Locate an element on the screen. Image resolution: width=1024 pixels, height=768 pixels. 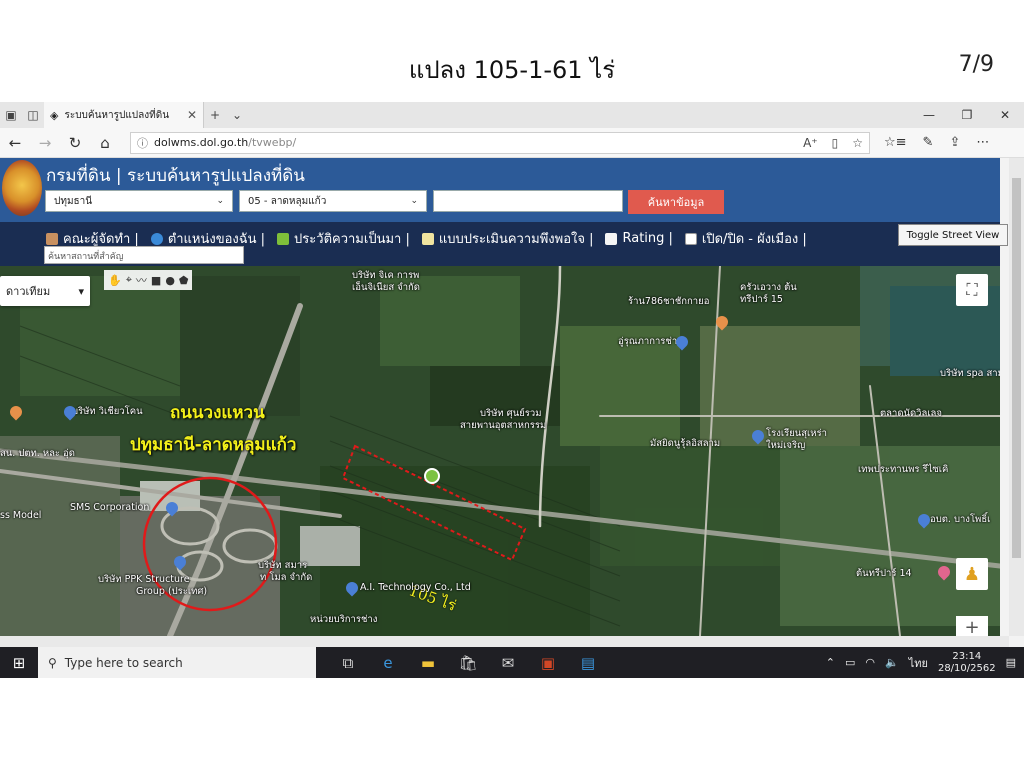
place-label: Group (ประเทศ) is located at coordinates (172, 591).